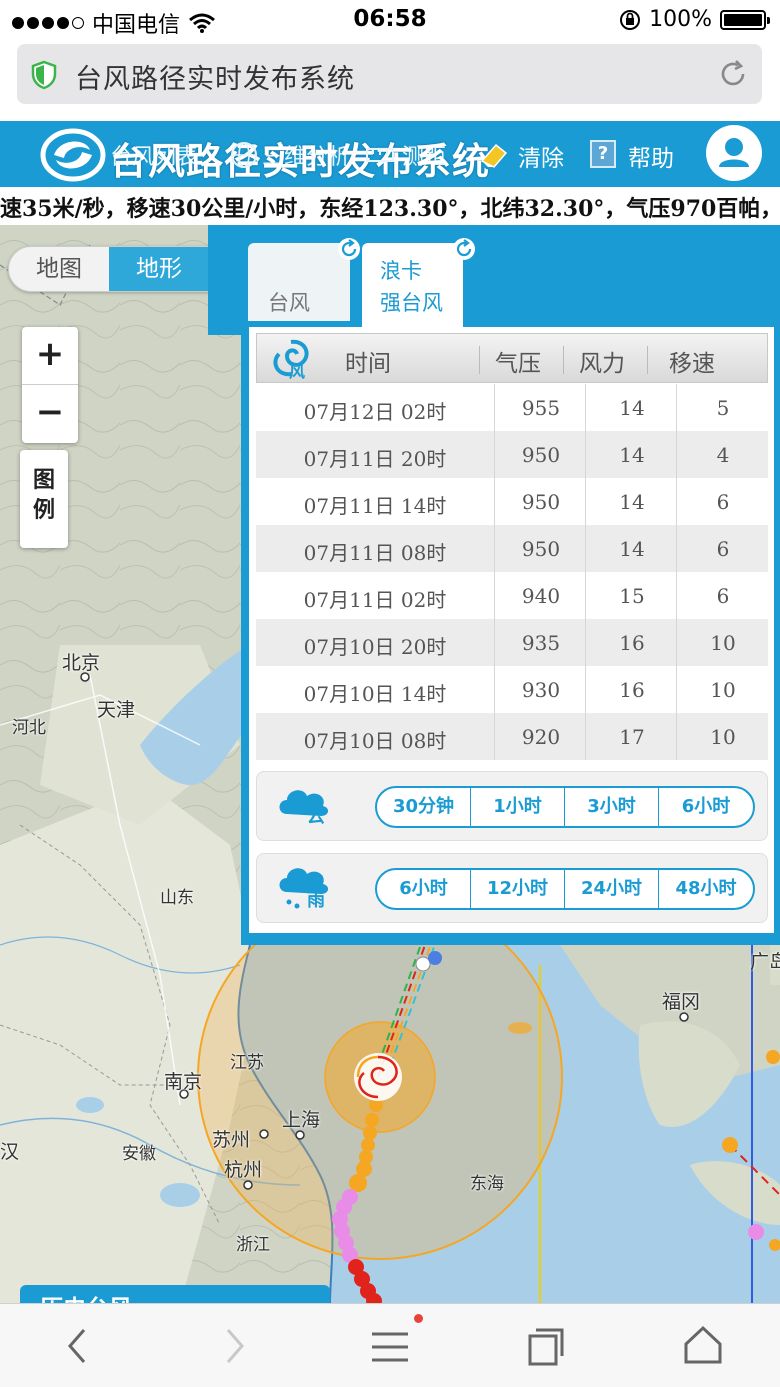  I want to click on clear-button: 清除, so click(541, 156).